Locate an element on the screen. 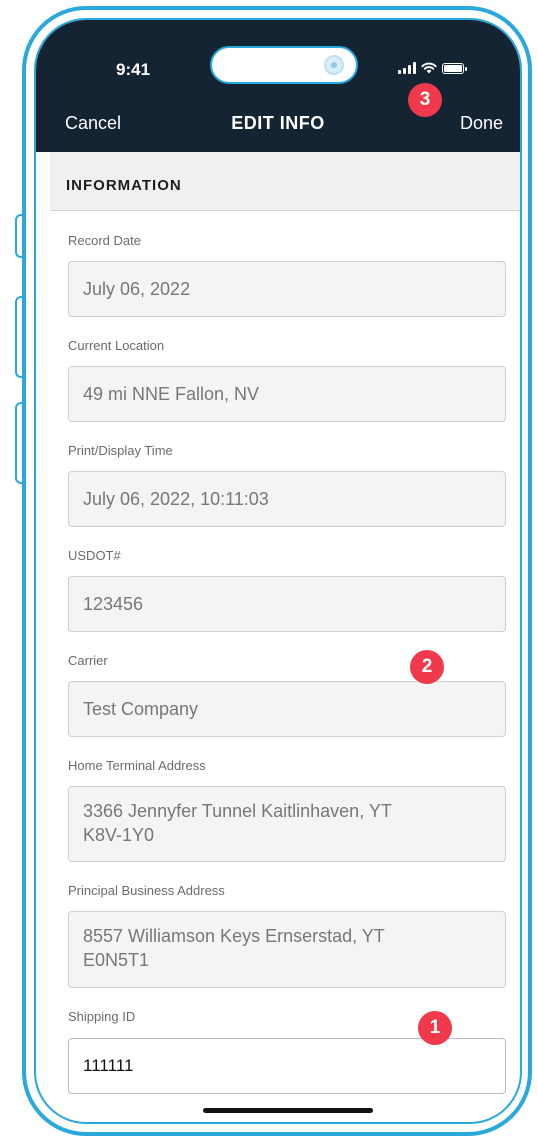  badge-3: 3 is located at coordinates (425, 100).